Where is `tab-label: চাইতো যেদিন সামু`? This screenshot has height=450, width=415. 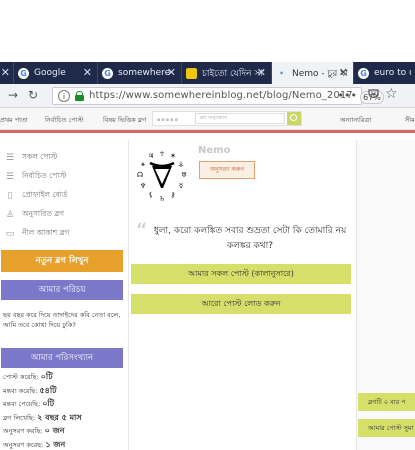 tab-label: চাইতো যেদিন সামু is located at coordinates (233, 73).